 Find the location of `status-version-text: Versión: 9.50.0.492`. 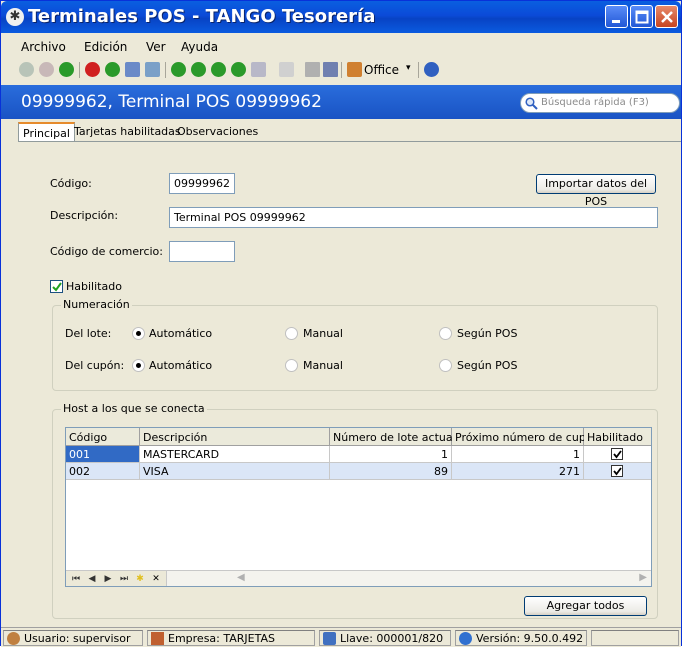

status-version-text: Versión: 9.50.0.492 is located at coordinates (530, 638).